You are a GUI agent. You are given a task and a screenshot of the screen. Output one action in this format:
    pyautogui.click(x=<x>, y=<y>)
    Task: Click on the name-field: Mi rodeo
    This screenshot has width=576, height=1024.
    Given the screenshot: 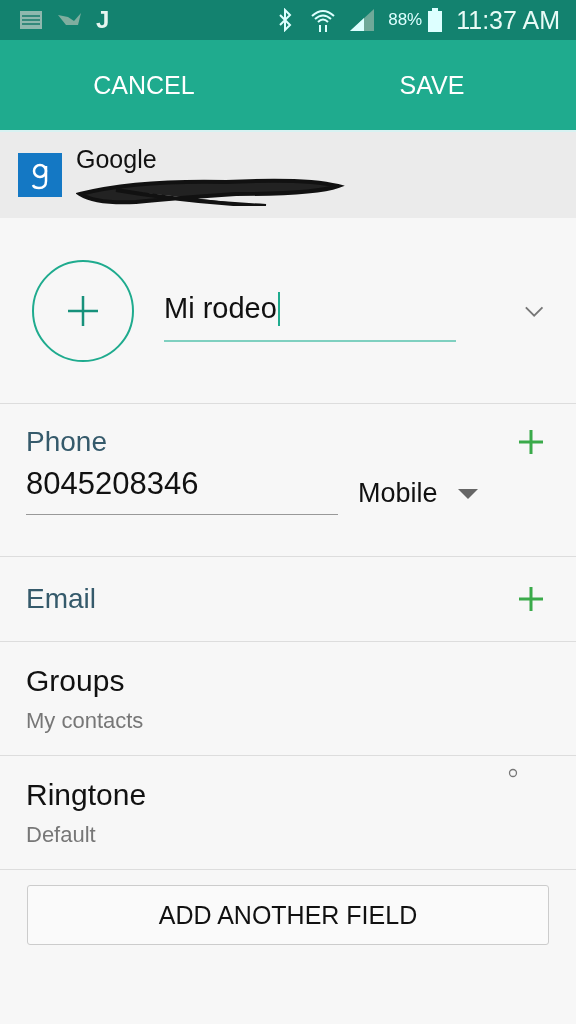 What is the action you would take?
    pyautogui.click(x=310, y=310)
    